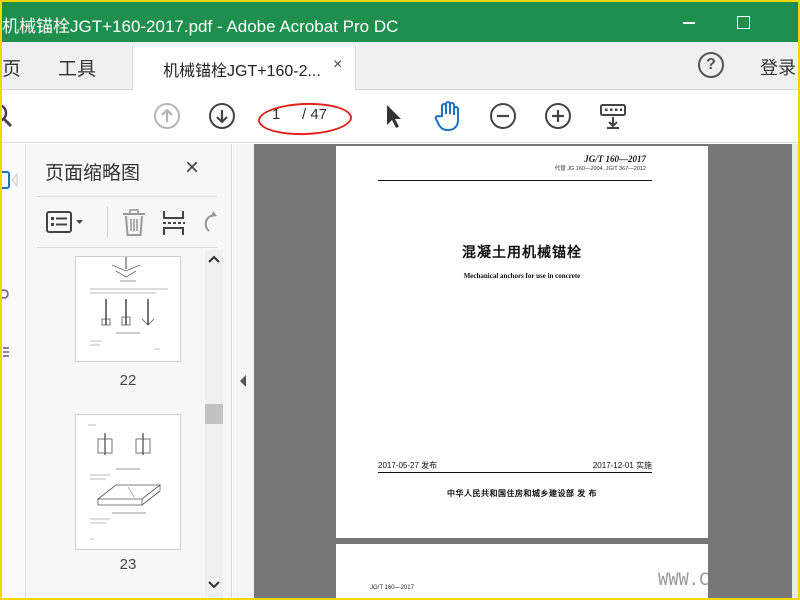  I want to click on nav-tools: 工具, so click(77, 67).